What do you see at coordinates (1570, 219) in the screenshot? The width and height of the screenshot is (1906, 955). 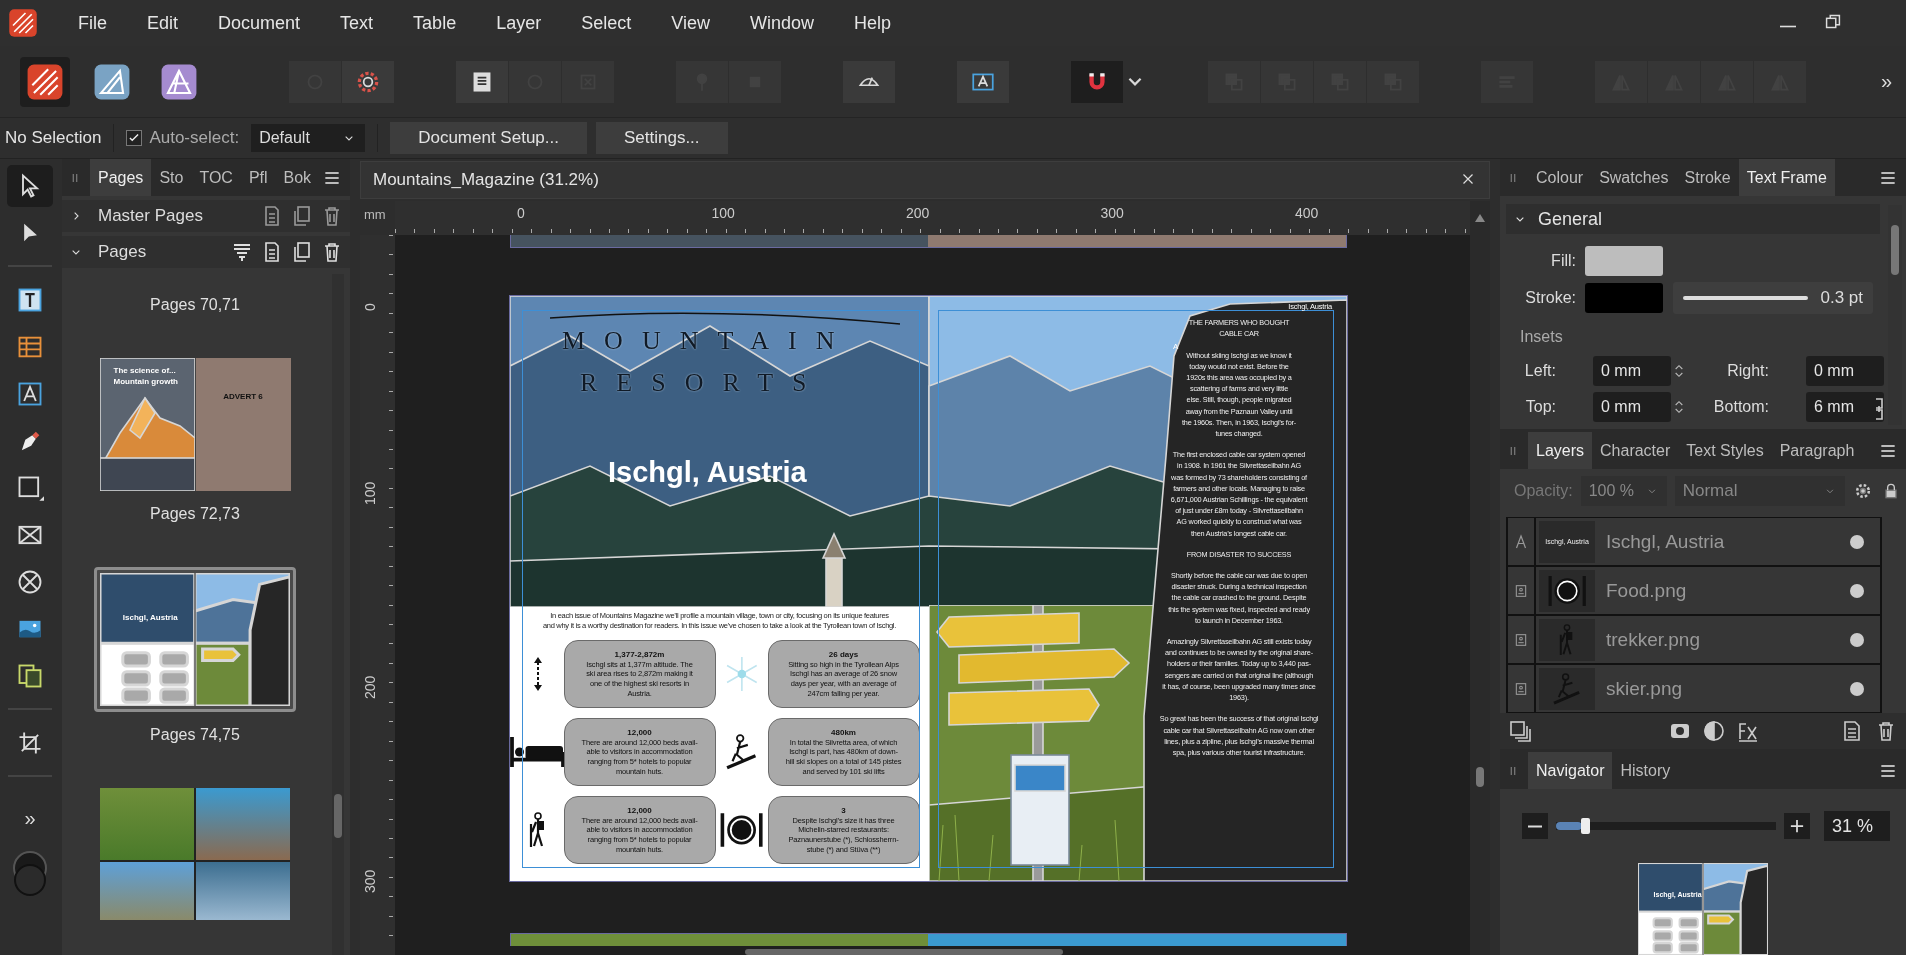 I see `section-label: General` at bounding box center [1570, 219].